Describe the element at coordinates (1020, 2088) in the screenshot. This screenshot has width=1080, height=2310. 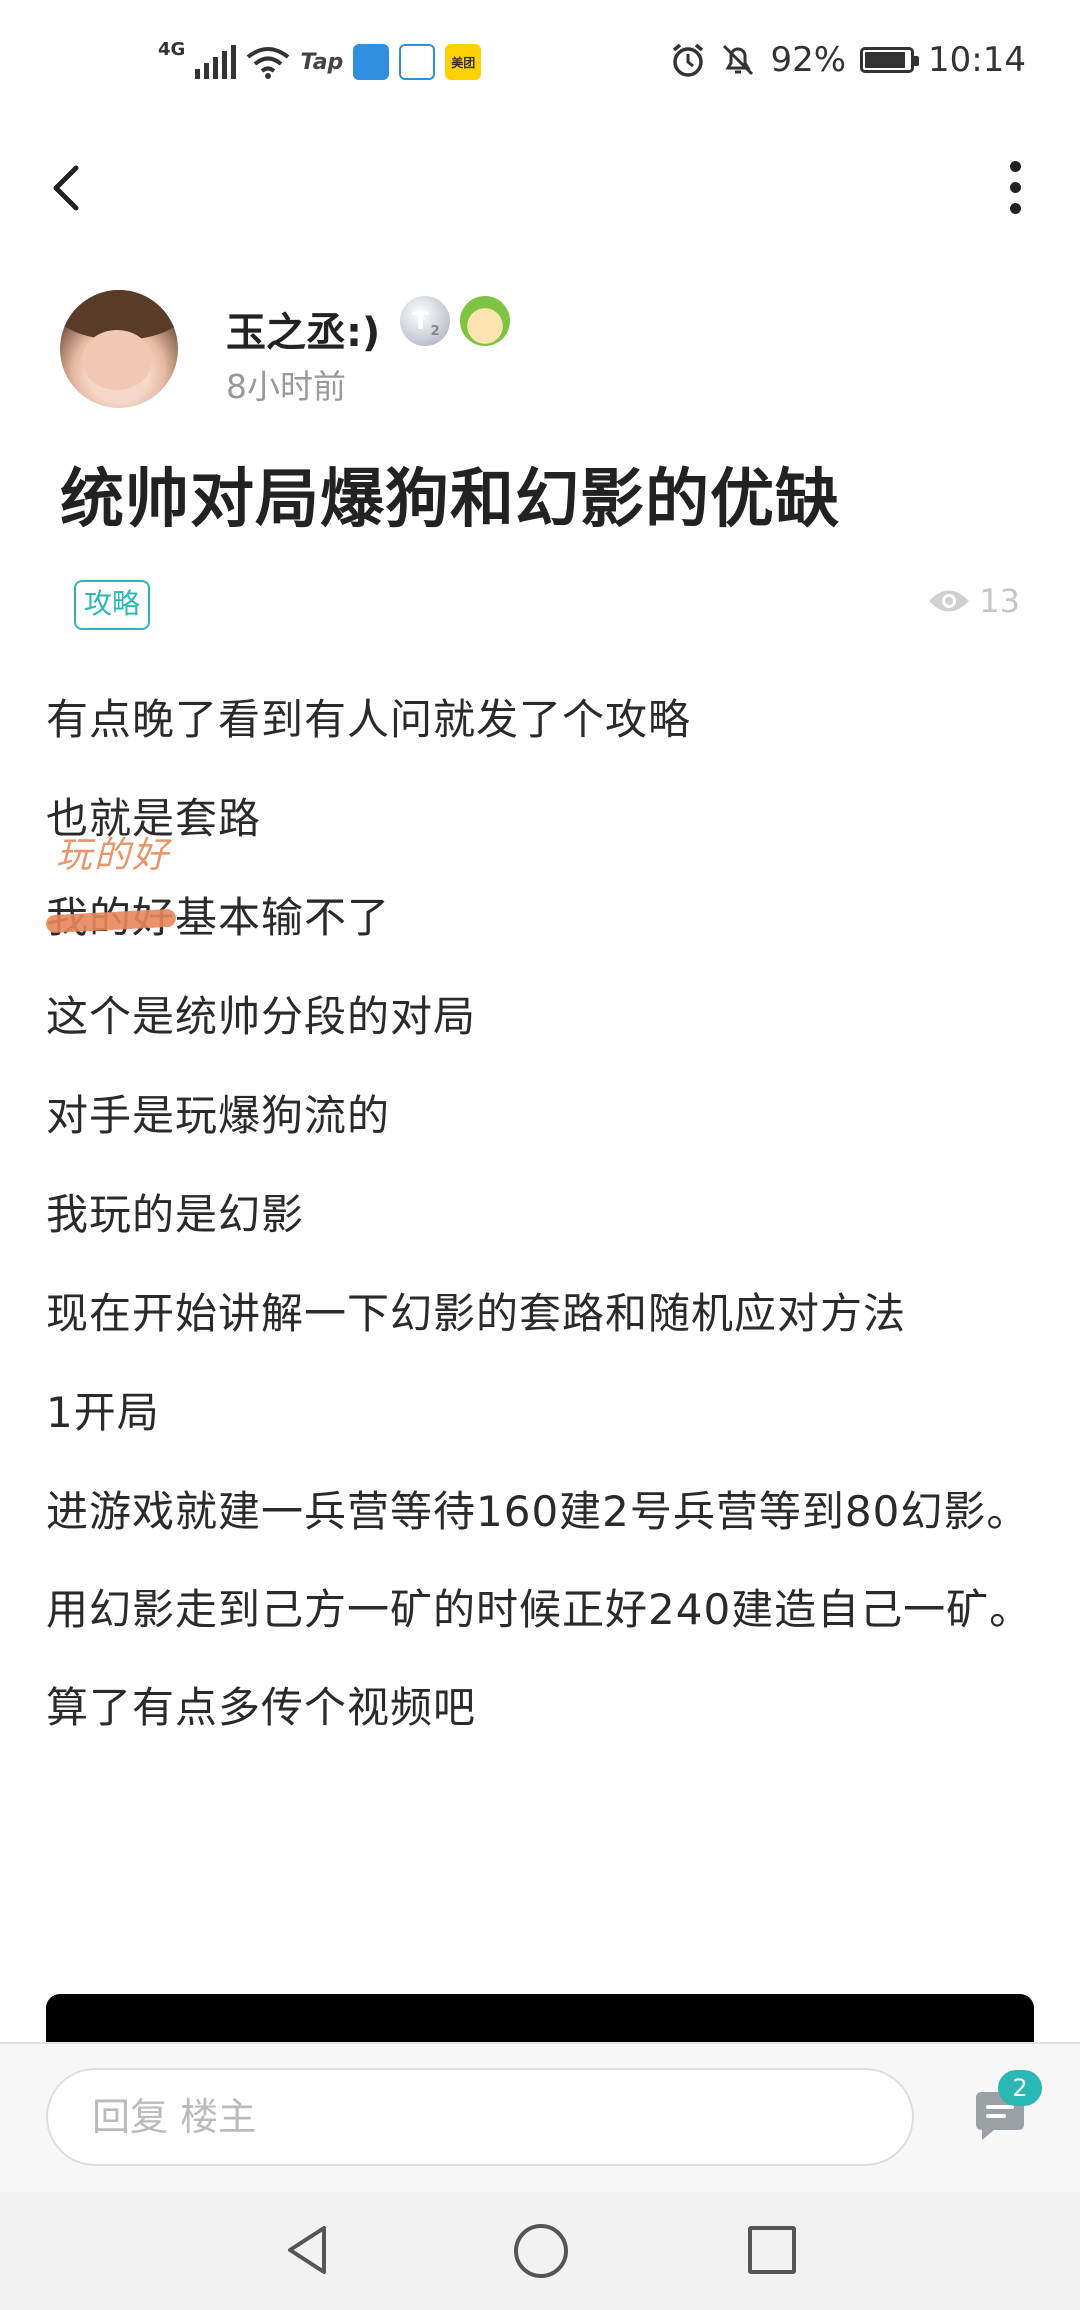
I see `comment-count-badge: 2` at that location.